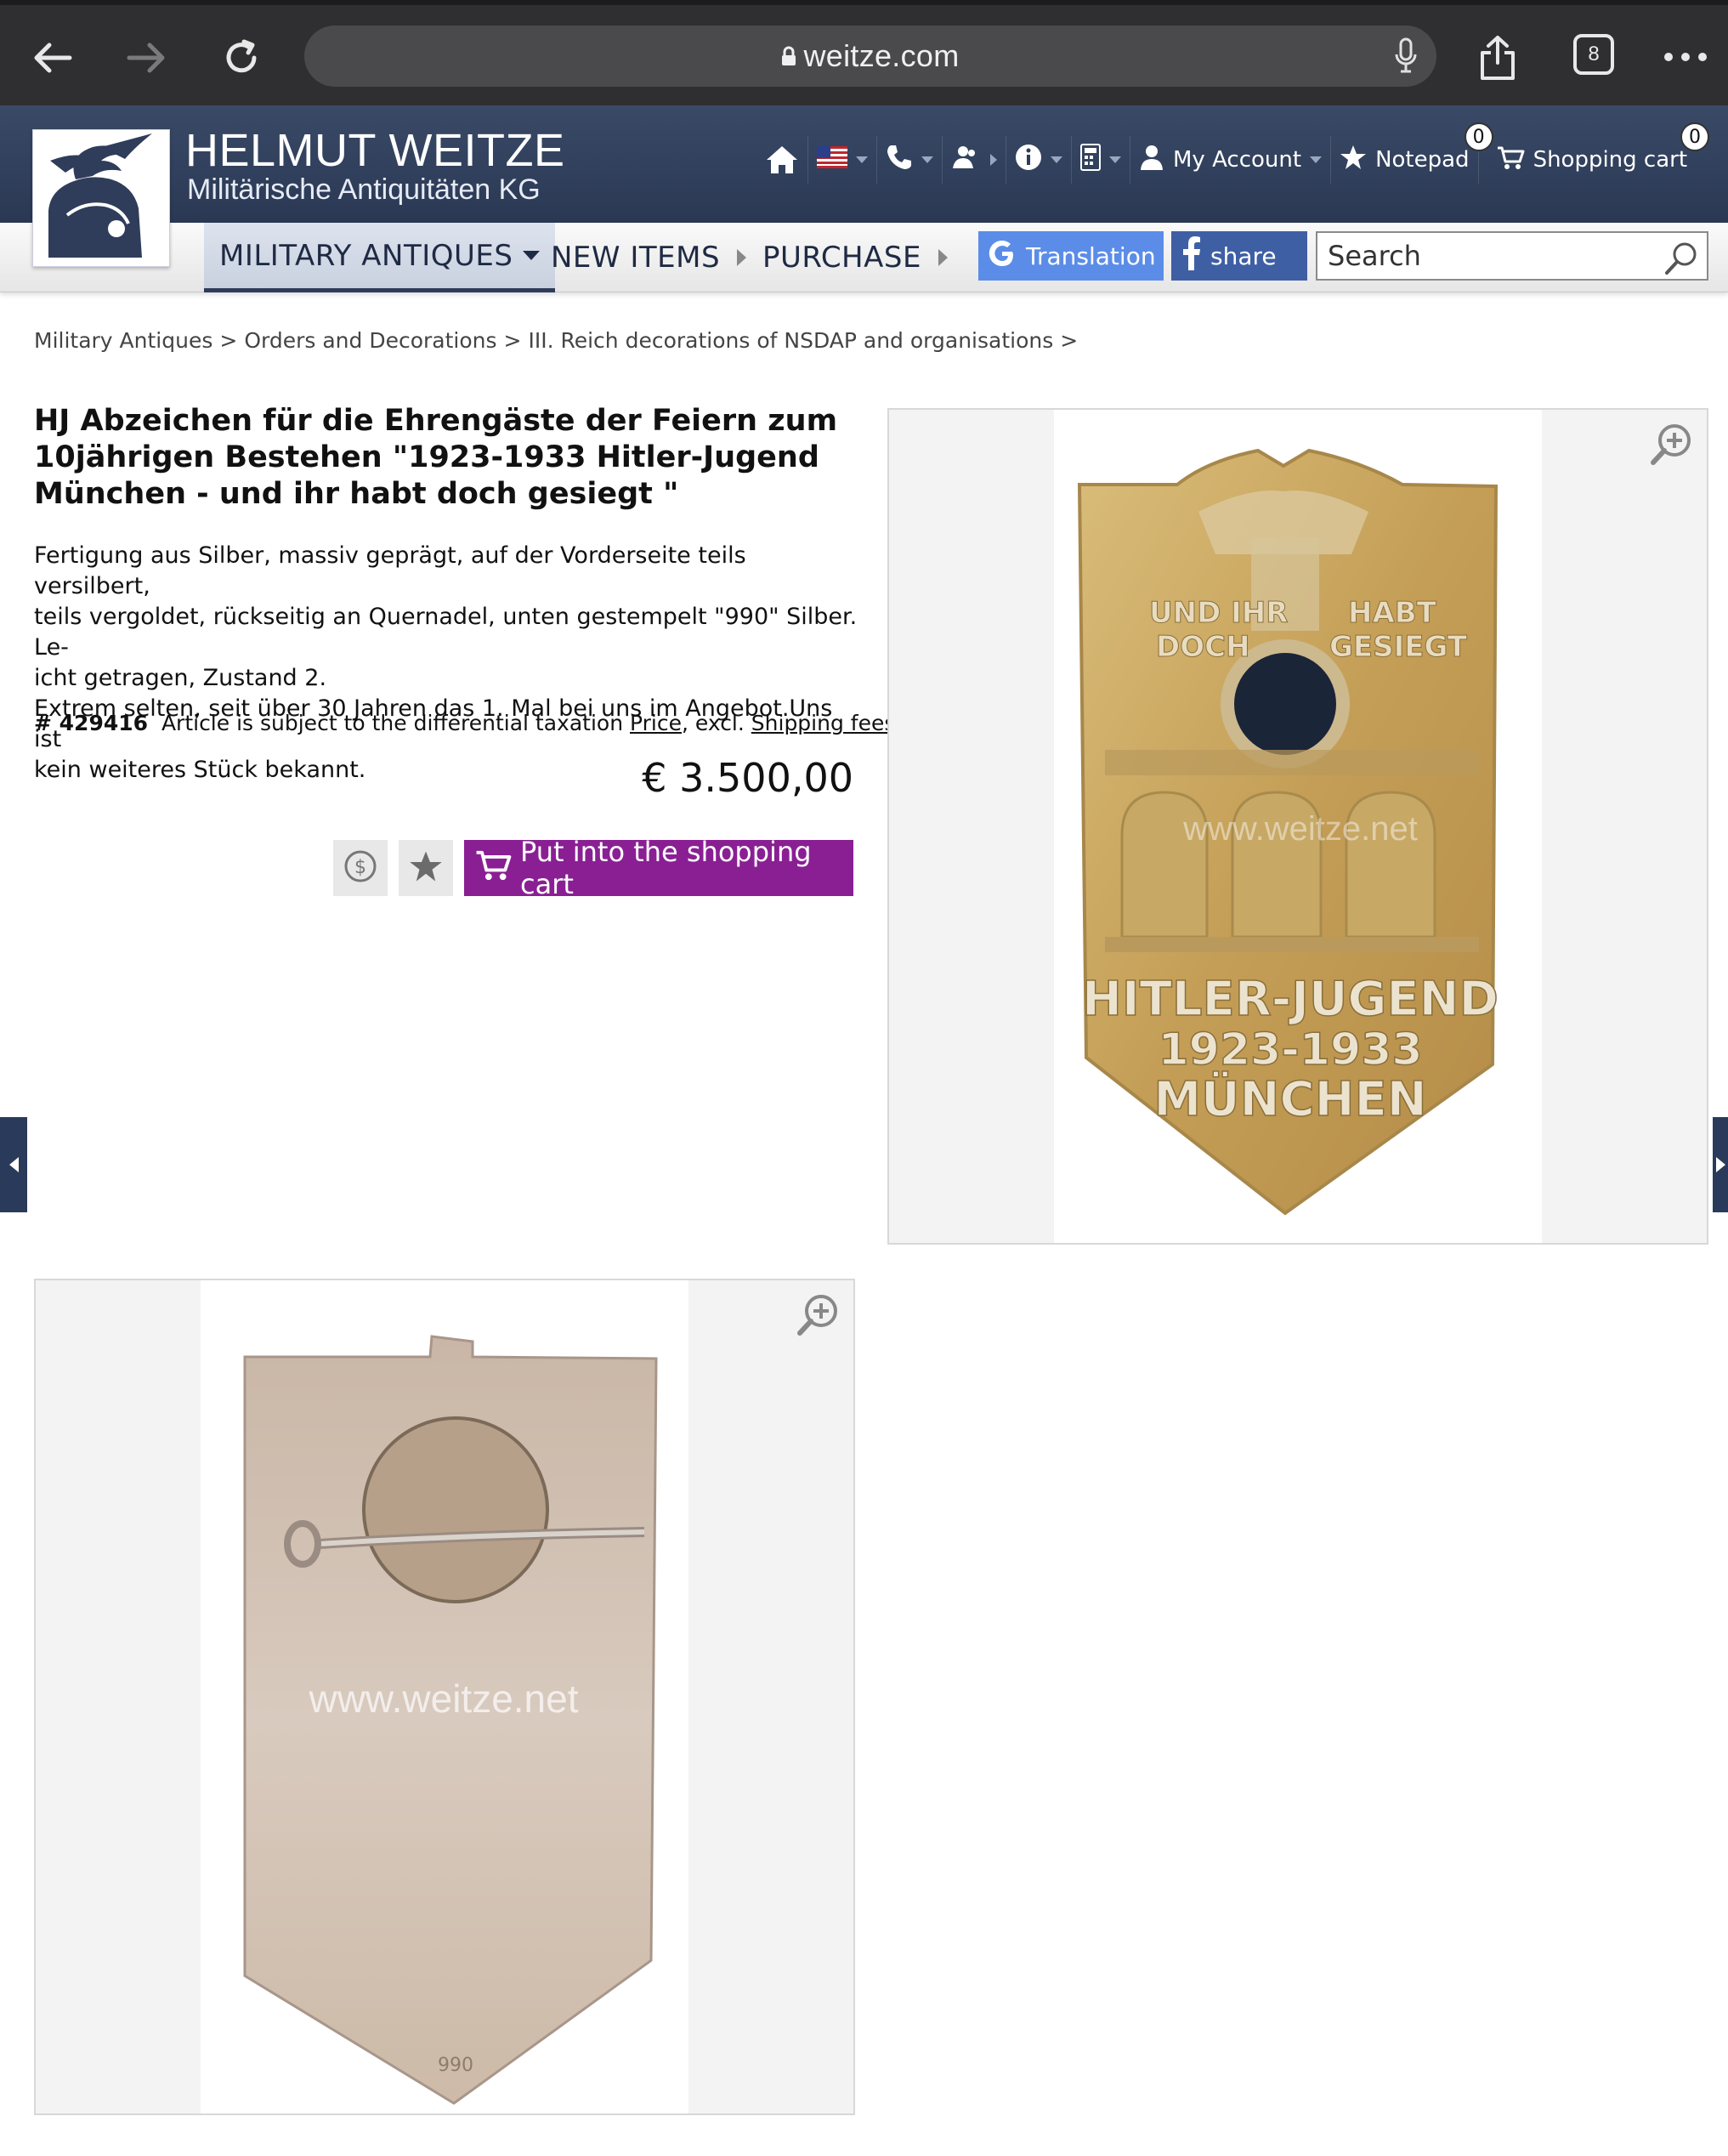  I want to click on nav-military-antiques-label: MILITARY ANTIQUES, so click(366, 256).